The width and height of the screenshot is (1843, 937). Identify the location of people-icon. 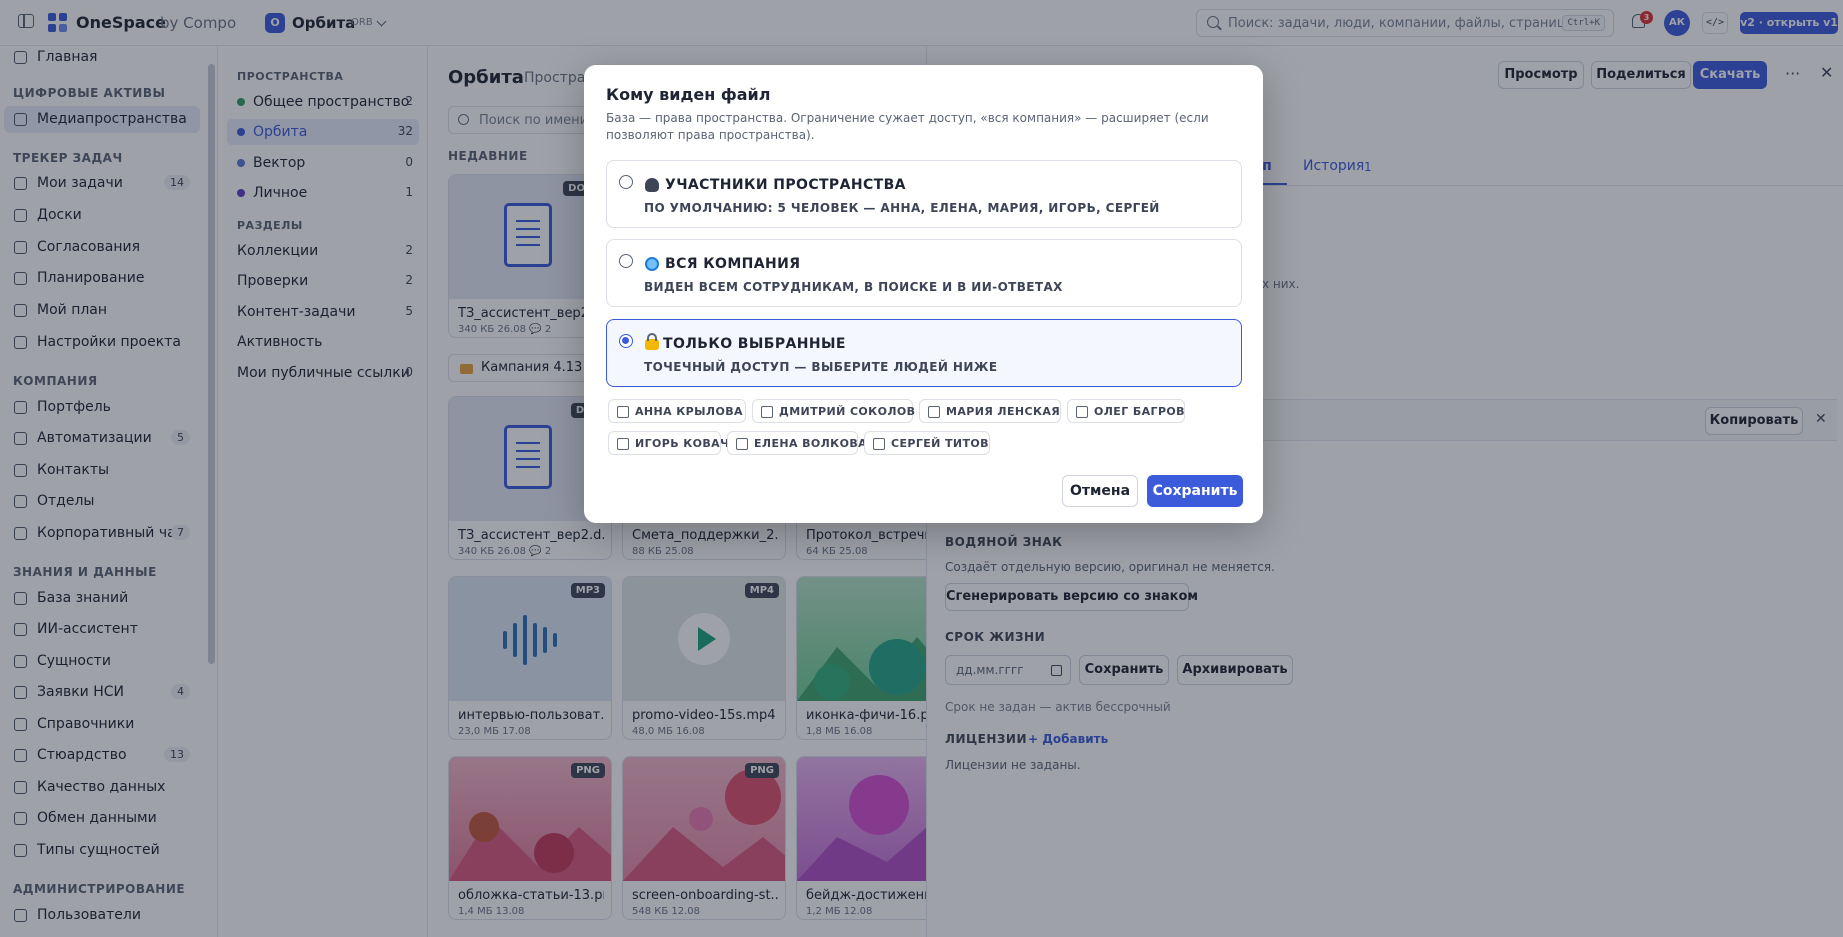
(652, 185).